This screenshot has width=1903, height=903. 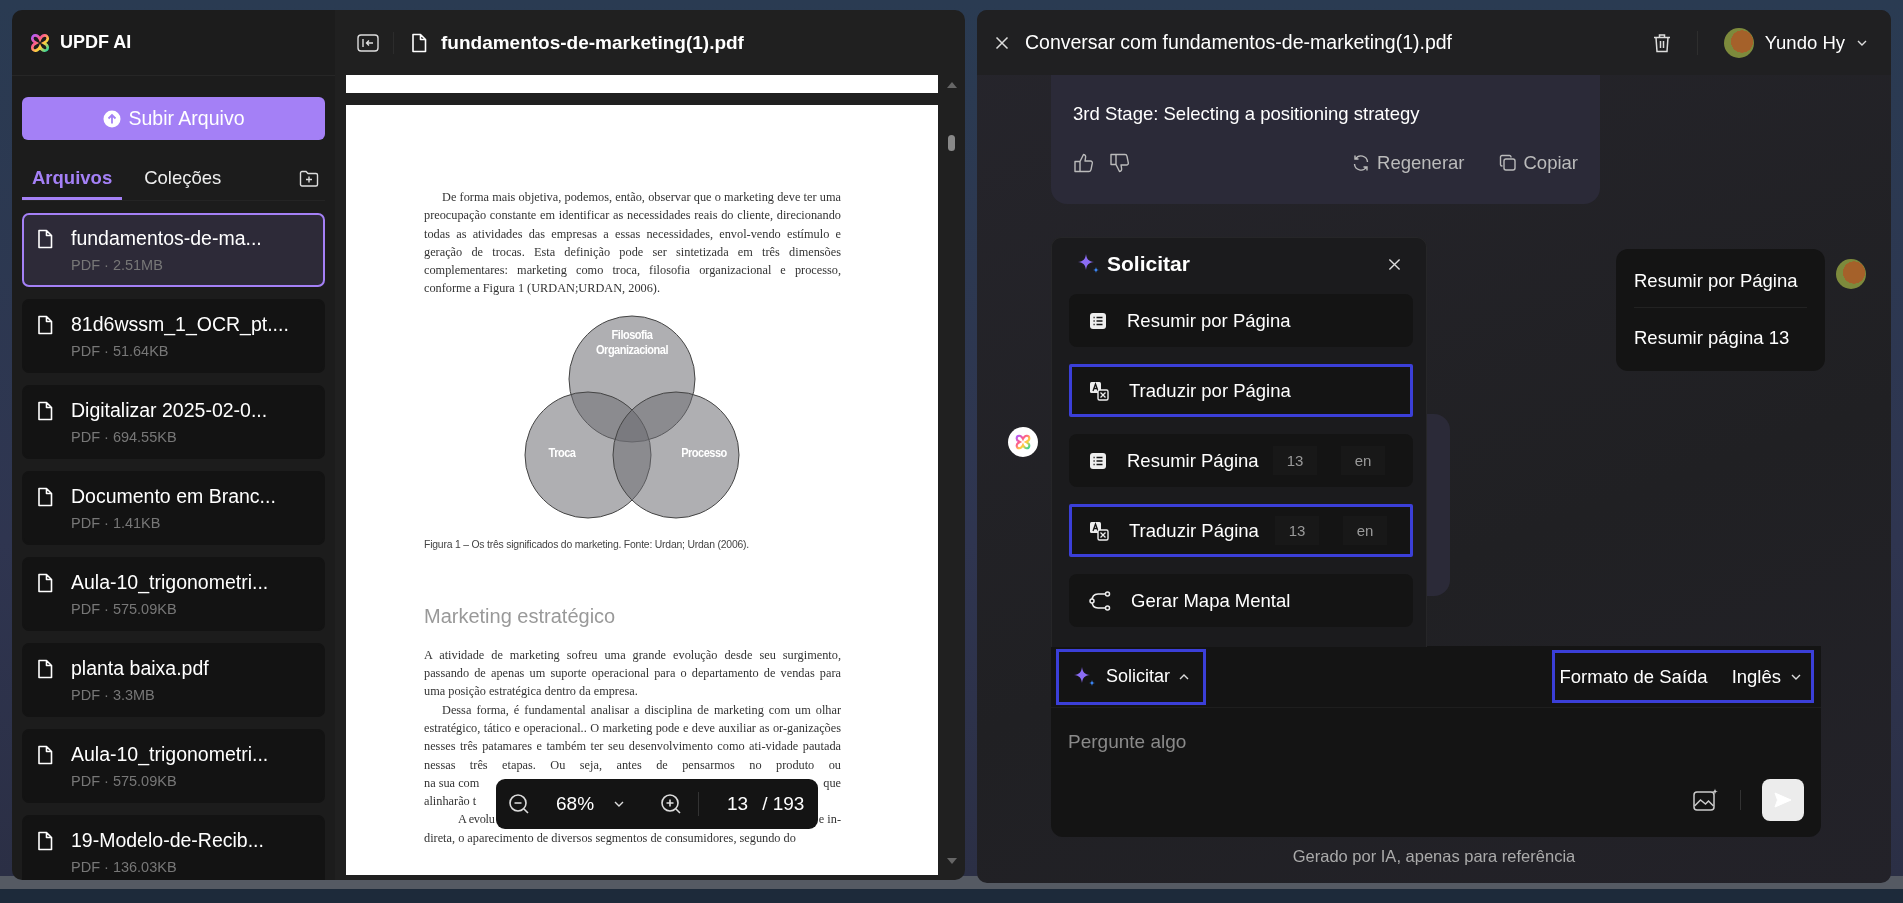 What do you see at coordinates (173, 680) in the screenshot?
I see `file-card: planta baixa.pdf PDF · 3.3MB` at bounding box center [173, 680].